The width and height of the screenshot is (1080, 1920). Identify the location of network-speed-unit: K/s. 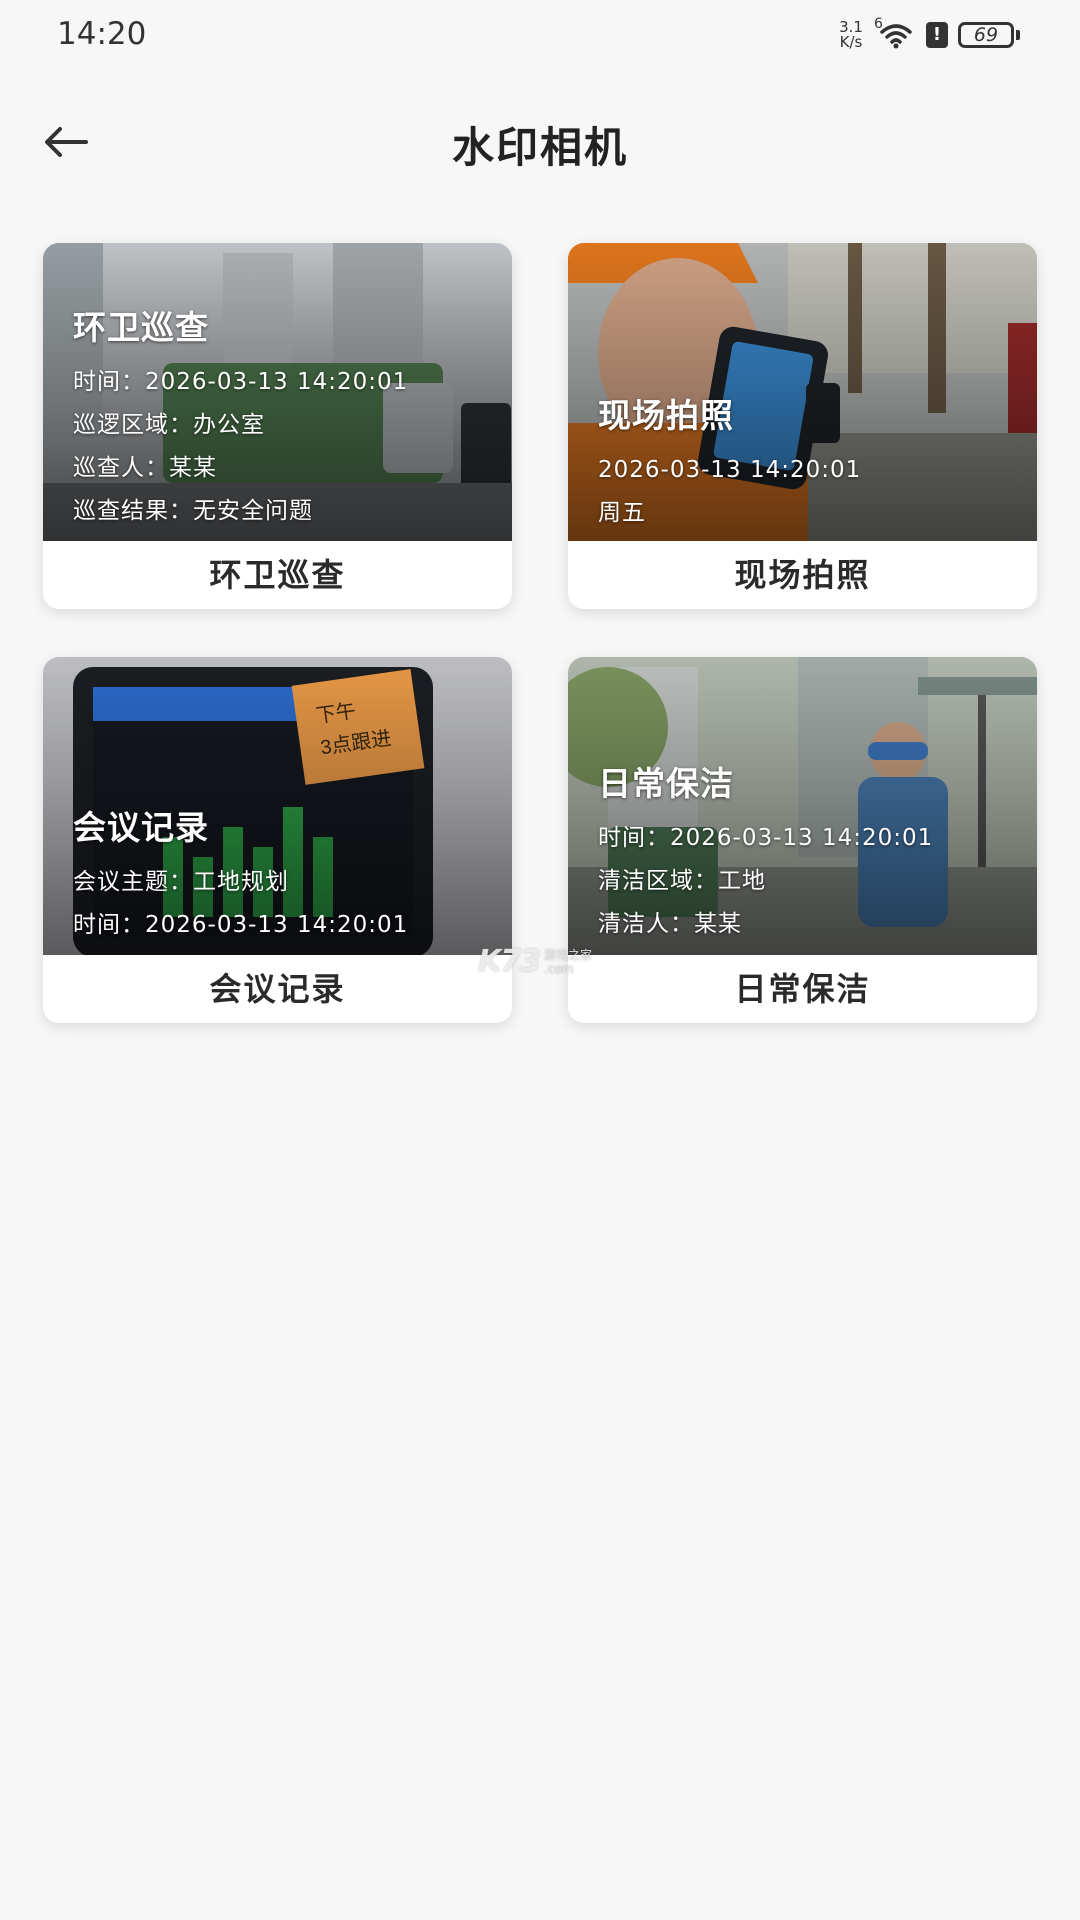
(851, 42).